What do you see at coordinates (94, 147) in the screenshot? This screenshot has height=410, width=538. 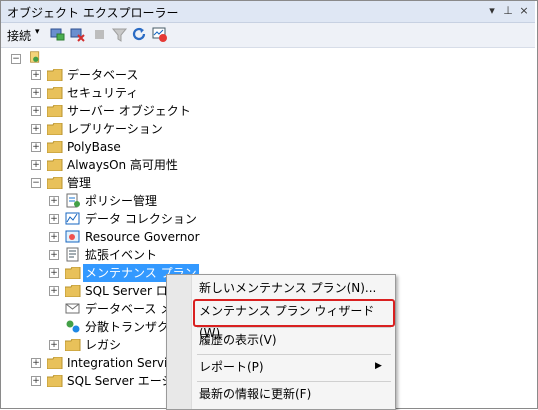 I see `tree-label: PolyBase` at bounding box center [94, 147].